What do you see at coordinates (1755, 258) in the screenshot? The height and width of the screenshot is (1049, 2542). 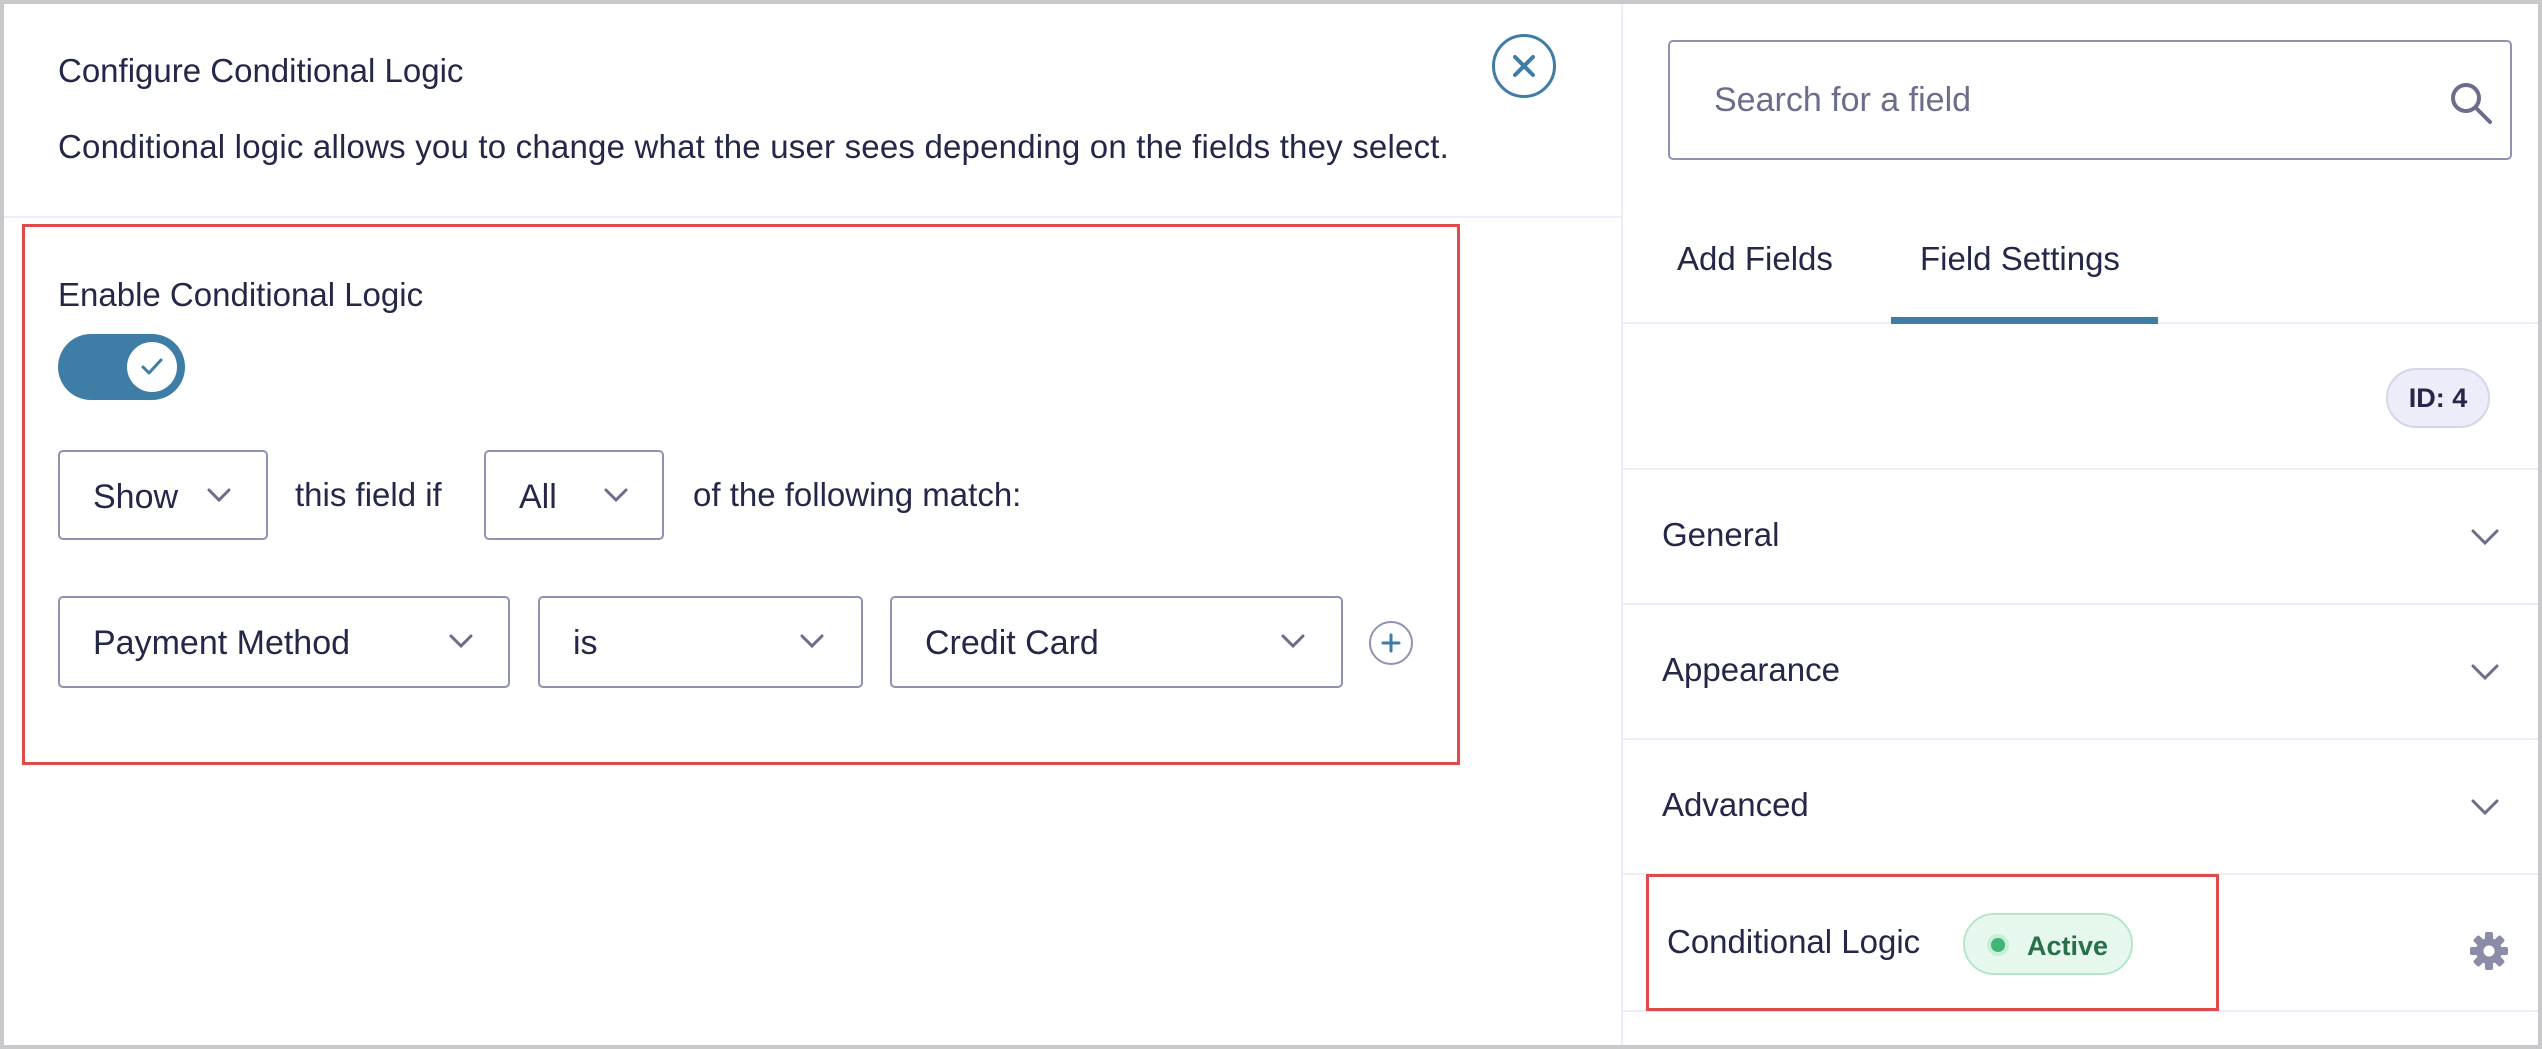 I see `tab-add-fields-label: Add Fields` at bounding box center [1755, 258].